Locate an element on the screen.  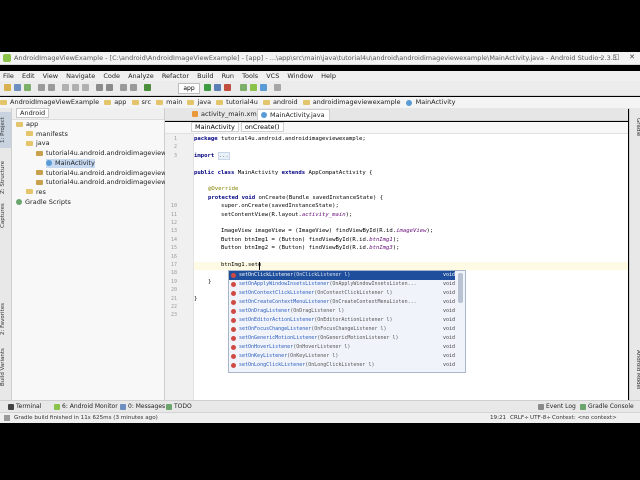
tab-activity-main-xml: activity_main.xml is located at coordinates (226, 114).